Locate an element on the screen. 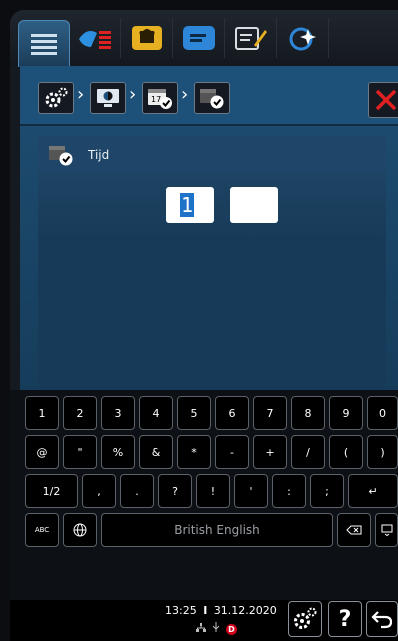 The image size is (398, 641). usb-icon is located at coordinates (216, 629).